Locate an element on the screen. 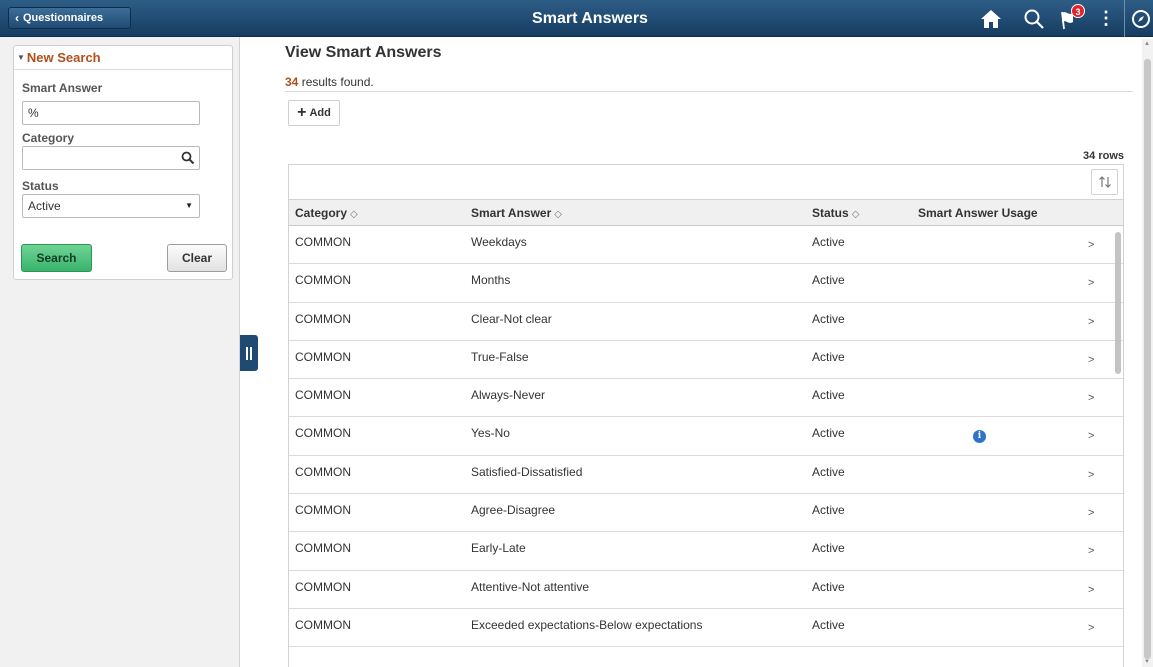 The width and height of the screenshot is (1153, 667). smart-answer-label: Smart Answer is located at coordinates (62, 88).